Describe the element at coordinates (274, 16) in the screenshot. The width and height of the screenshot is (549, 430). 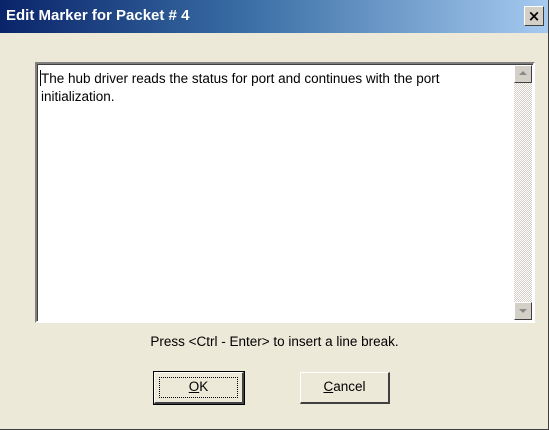
I see `title-bar: Edit Marker for Packet # 4 ×` at that location.